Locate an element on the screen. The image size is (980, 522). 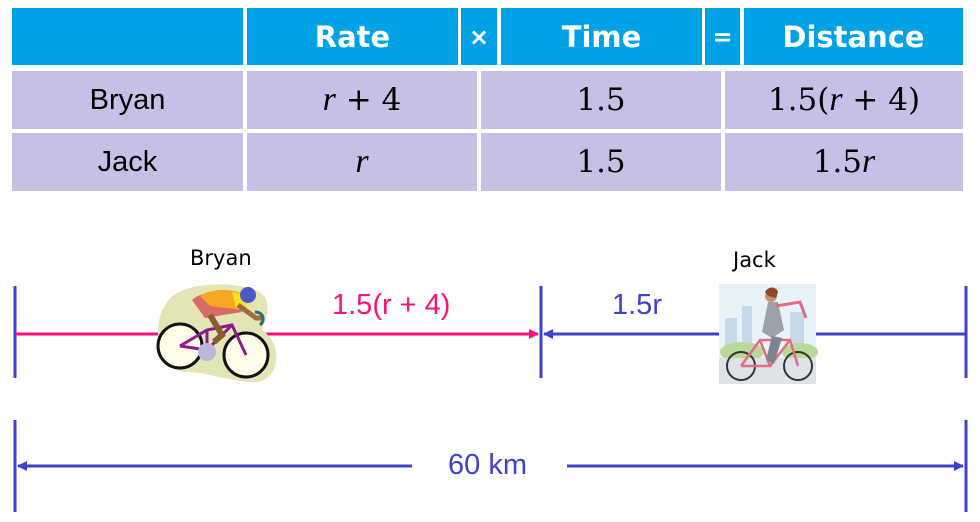
jack-cyclist-icon is located at coordinates (768, 334).